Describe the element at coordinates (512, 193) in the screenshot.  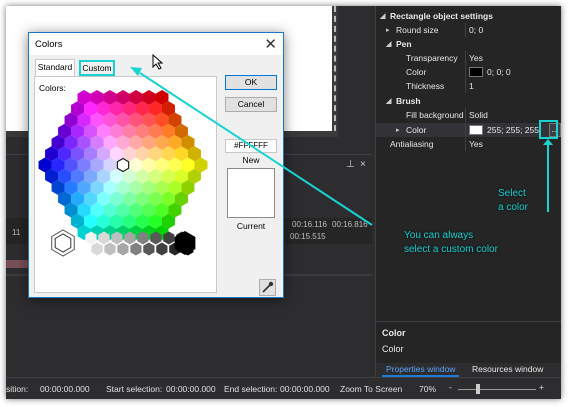
I see `callout-select-1: Select` at that location.